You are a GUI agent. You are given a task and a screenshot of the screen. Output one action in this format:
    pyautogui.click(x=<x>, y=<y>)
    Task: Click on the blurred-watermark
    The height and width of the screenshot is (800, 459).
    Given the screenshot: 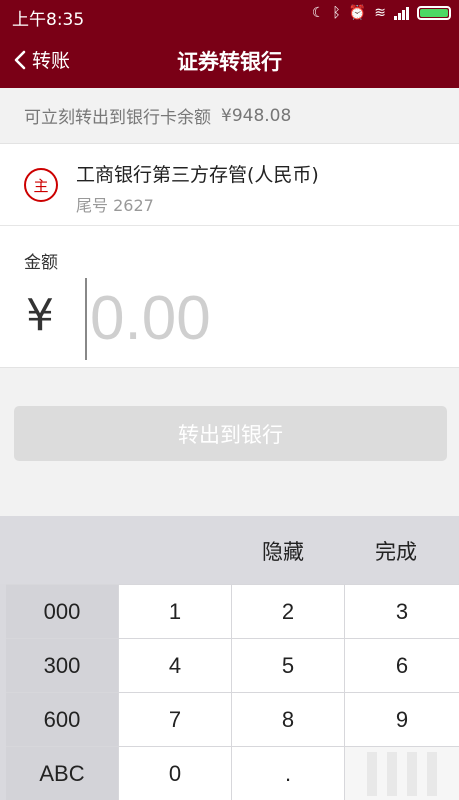 What is the action you would take?
    pyautogui.click(x=402, y=773)
    